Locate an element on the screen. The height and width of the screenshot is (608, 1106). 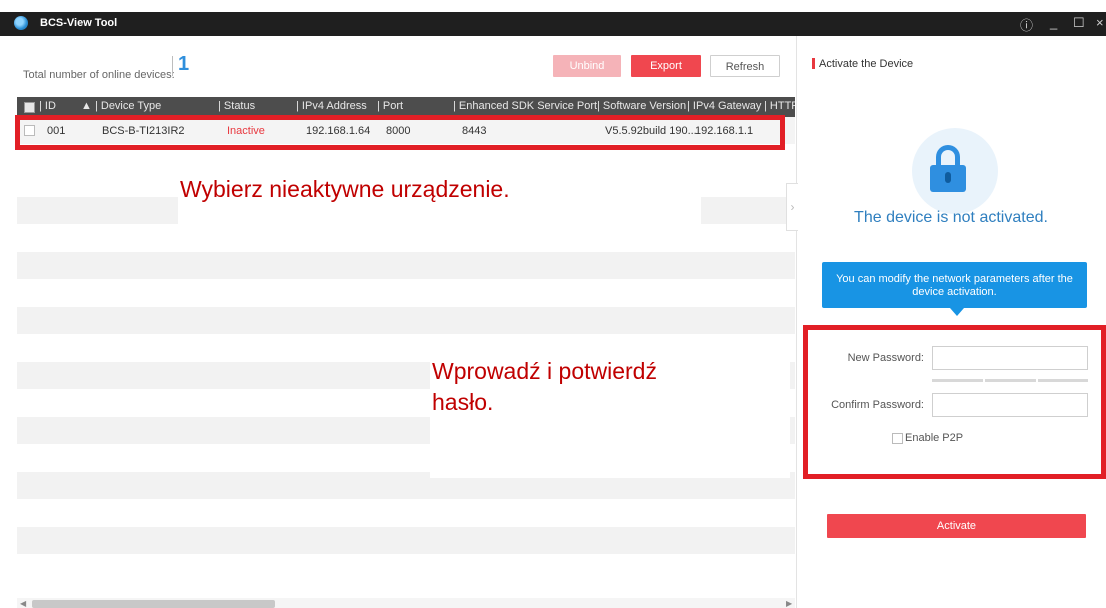
info-icon: ⓘ is located at coordinates (1026, 24).